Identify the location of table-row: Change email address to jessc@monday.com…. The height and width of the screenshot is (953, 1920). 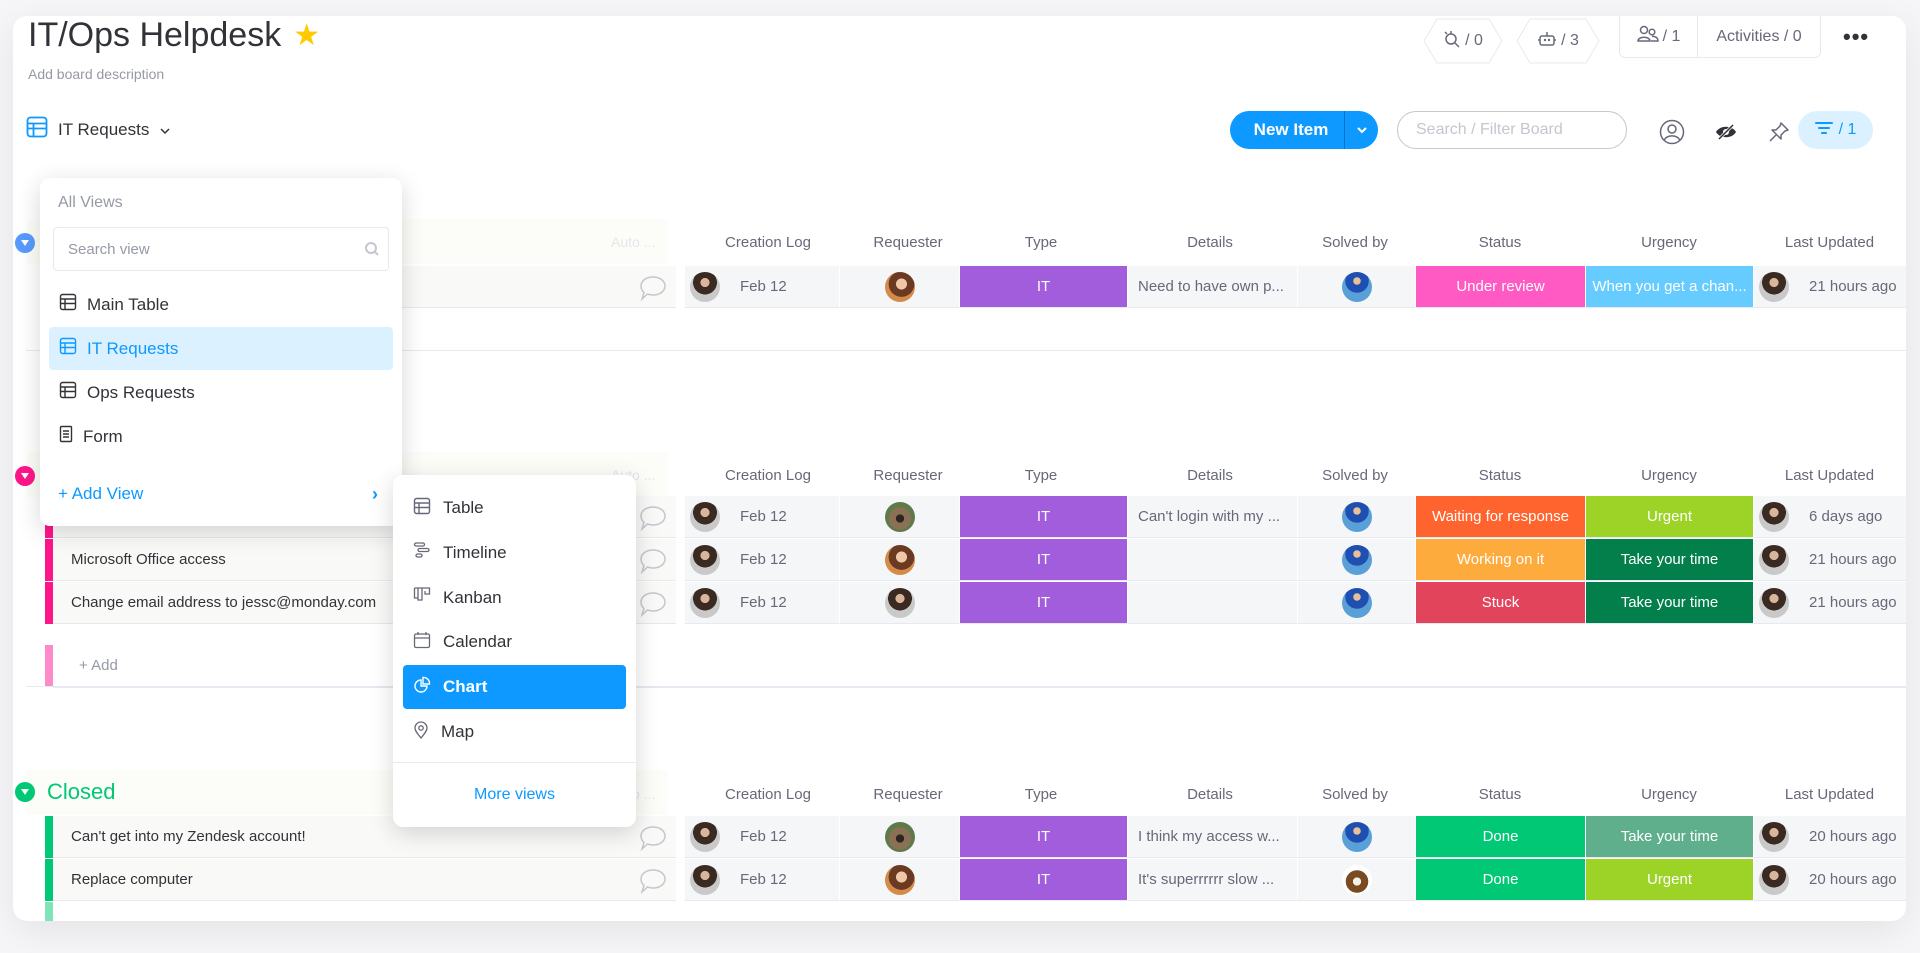
(975, 603).